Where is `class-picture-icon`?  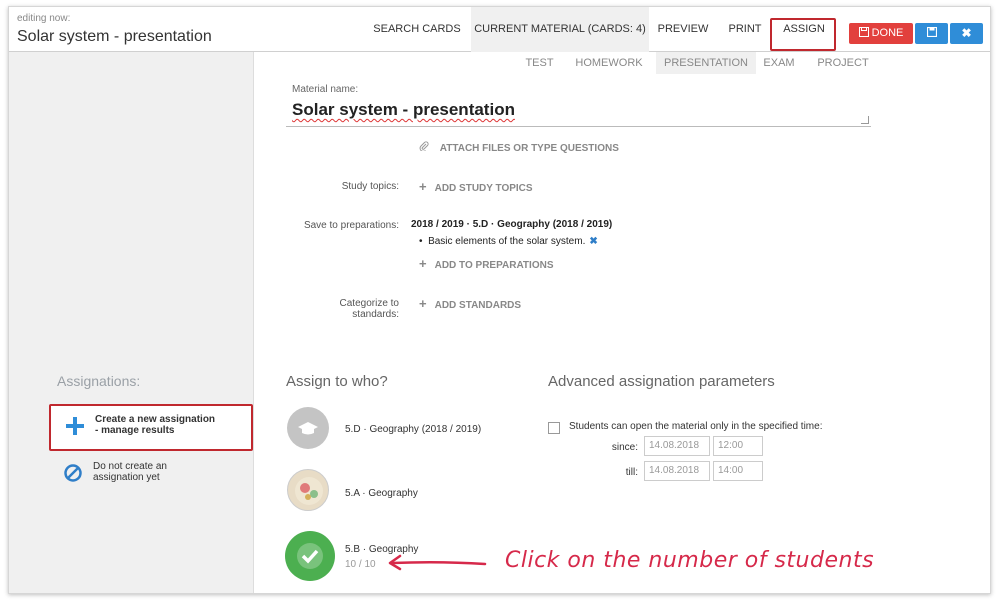 class-picture-icon is located at coordinates (309, 491).